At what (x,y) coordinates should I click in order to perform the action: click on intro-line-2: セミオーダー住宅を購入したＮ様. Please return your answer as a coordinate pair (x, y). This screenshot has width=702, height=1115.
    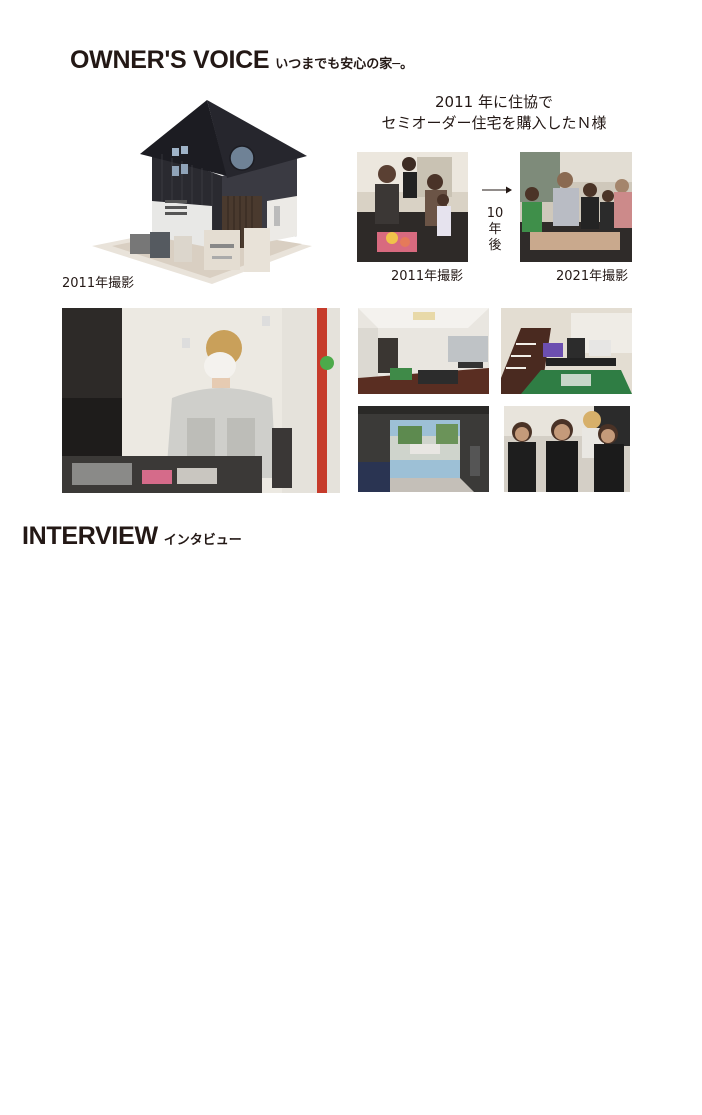
    Looking at the image, I should click on (494, 123).